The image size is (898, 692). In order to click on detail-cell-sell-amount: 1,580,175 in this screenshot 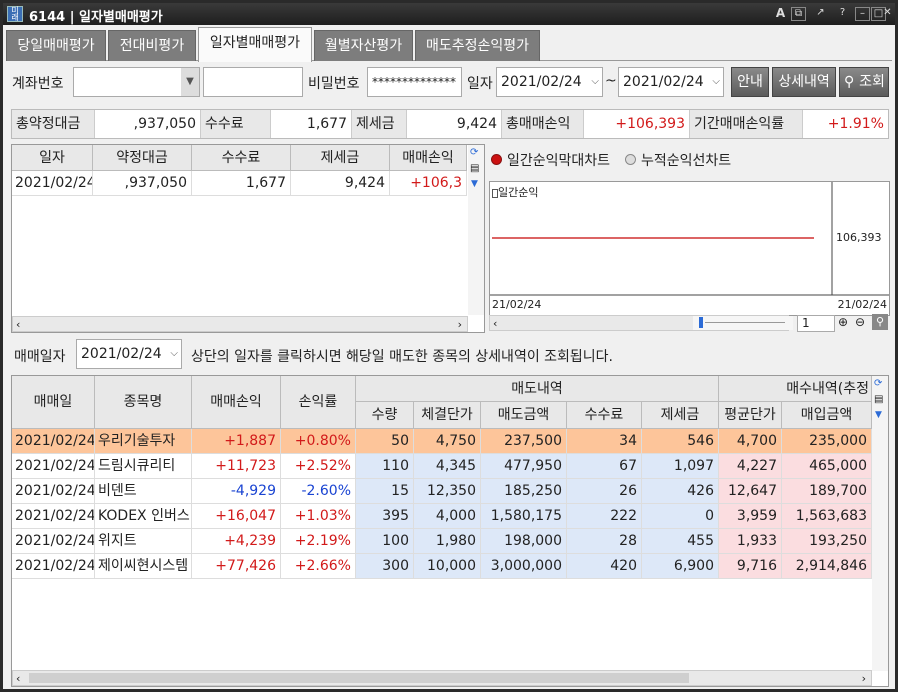, I will do `click(524, 516)`.